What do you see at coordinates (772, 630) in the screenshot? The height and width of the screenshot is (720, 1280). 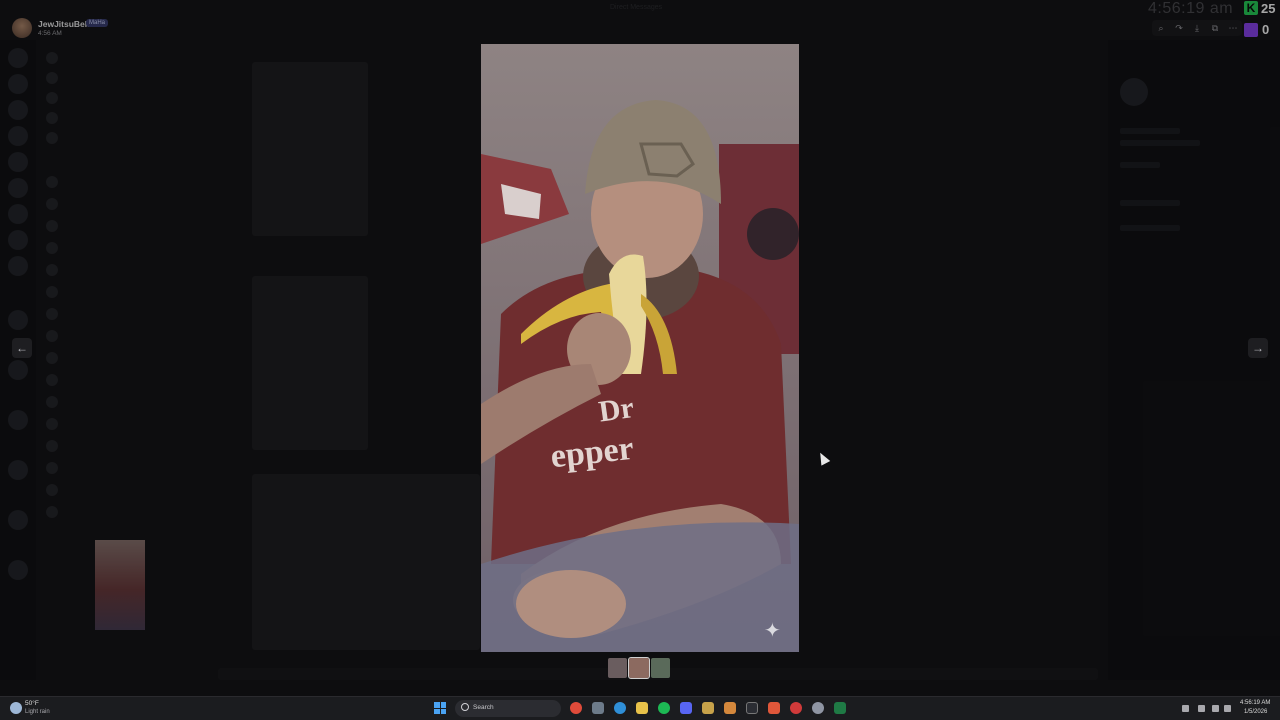 I see `sparkle-icon: ✦` at bounding box center [772, 630].